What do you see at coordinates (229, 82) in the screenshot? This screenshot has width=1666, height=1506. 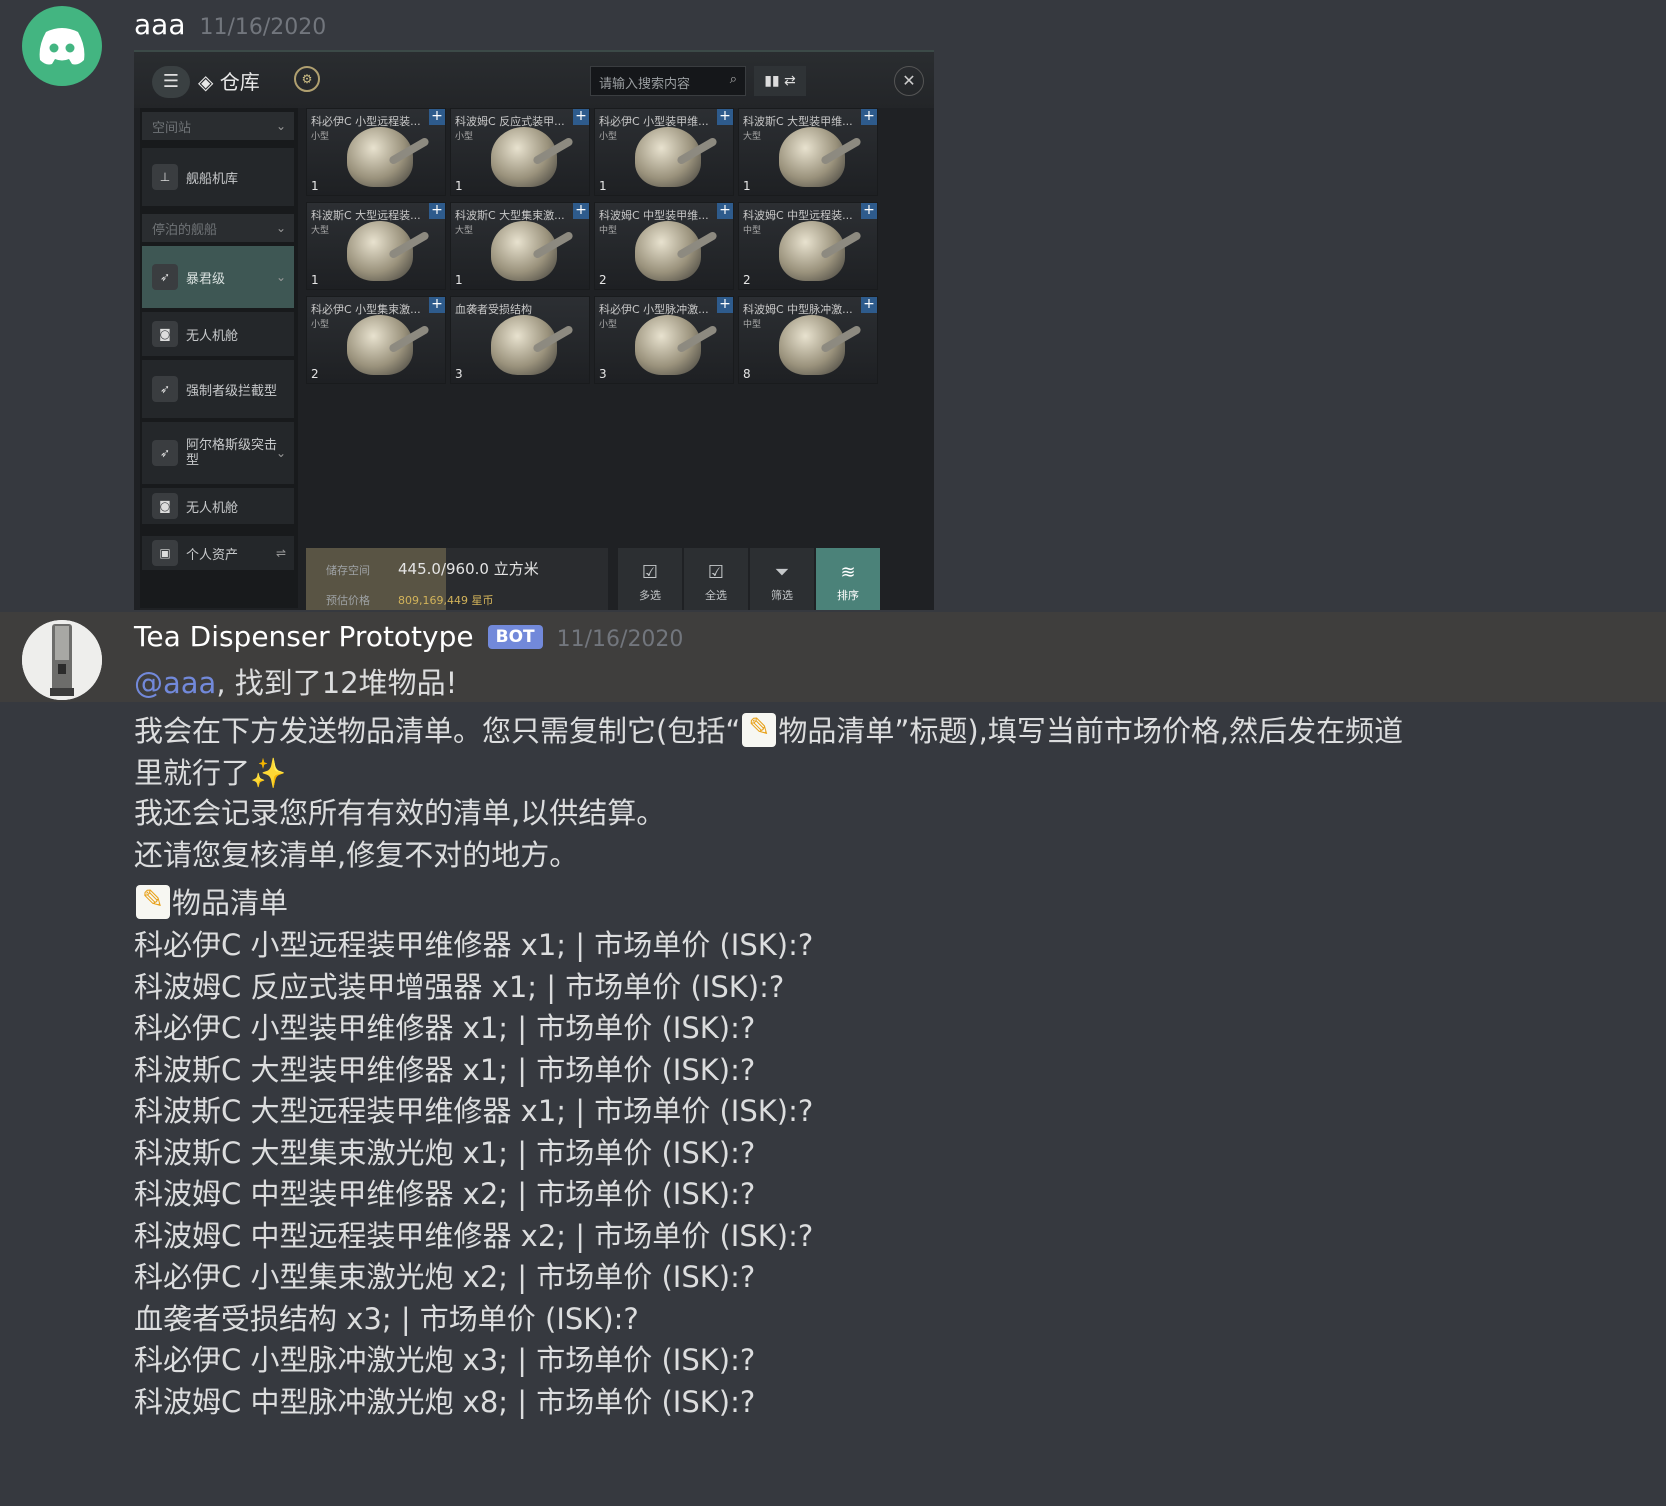 I see `window-title: ◈ 仓库` at bounding box center [229, 82].